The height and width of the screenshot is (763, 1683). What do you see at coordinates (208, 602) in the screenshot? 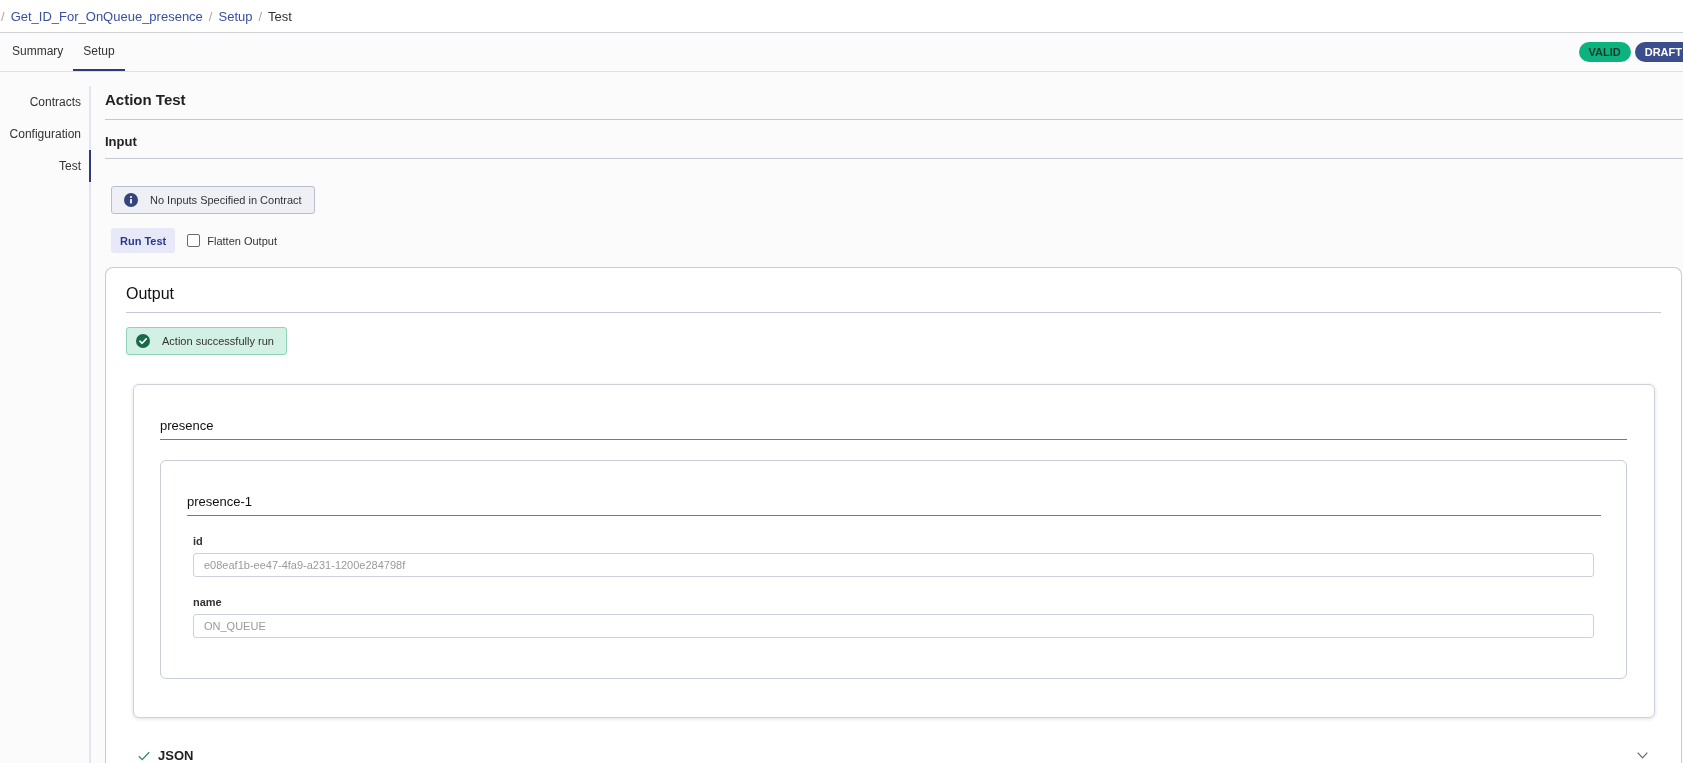
I see `field-label: name` at bounding box center [208, 602].